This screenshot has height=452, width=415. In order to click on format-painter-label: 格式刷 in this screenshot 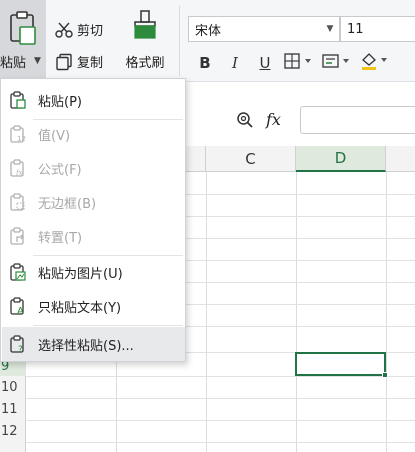, I will do `click(145, 63)`.